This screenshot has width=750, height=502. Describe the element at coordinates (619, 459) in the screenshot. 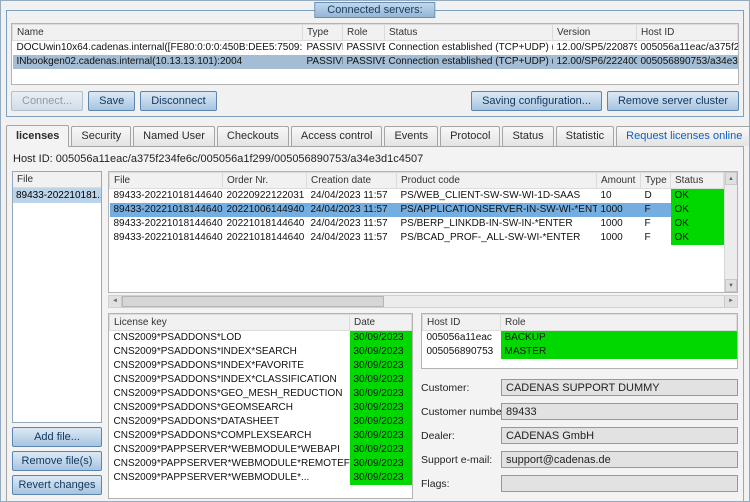

I see `support-e-mail-field` at that location.